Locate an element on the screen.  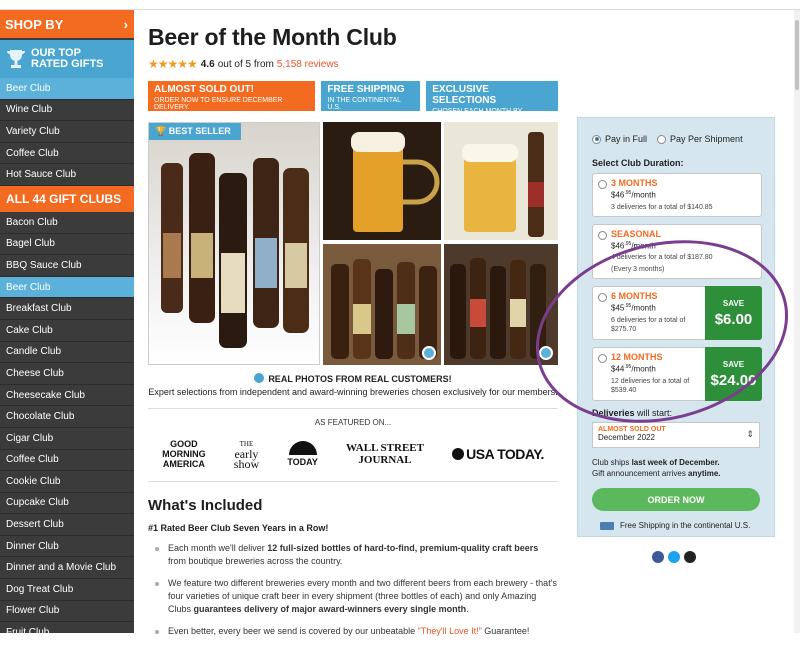
sidebar-item-coffee-club: Coffee Club is located at coordinates (67, 460).